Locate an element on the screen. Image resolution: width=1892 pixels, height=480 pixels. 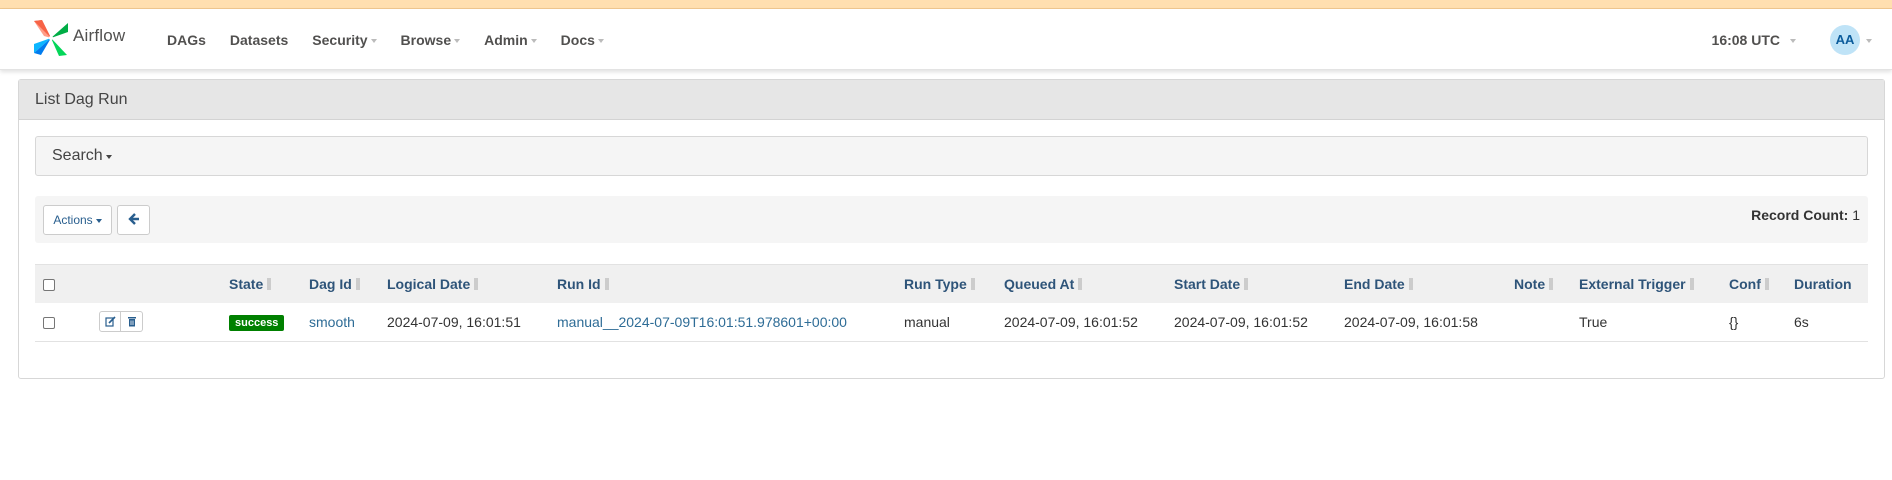
row-action-buttons is located at coordinates (121, 322).